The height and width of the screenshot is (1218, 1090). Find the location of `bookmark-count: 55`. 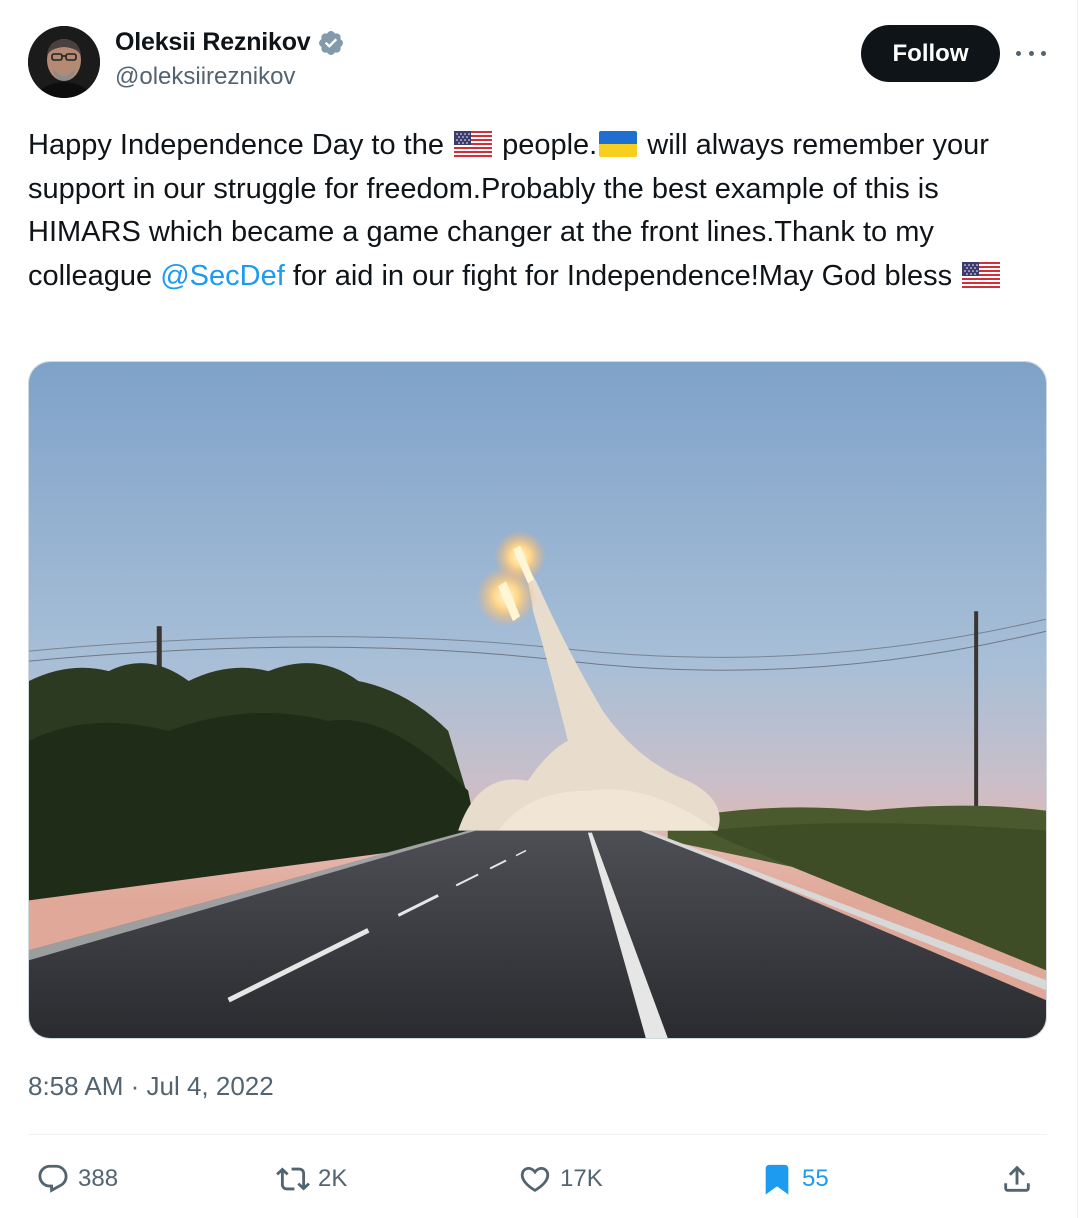

bookmark-count: 55 is located at coordinates (815, 1178).